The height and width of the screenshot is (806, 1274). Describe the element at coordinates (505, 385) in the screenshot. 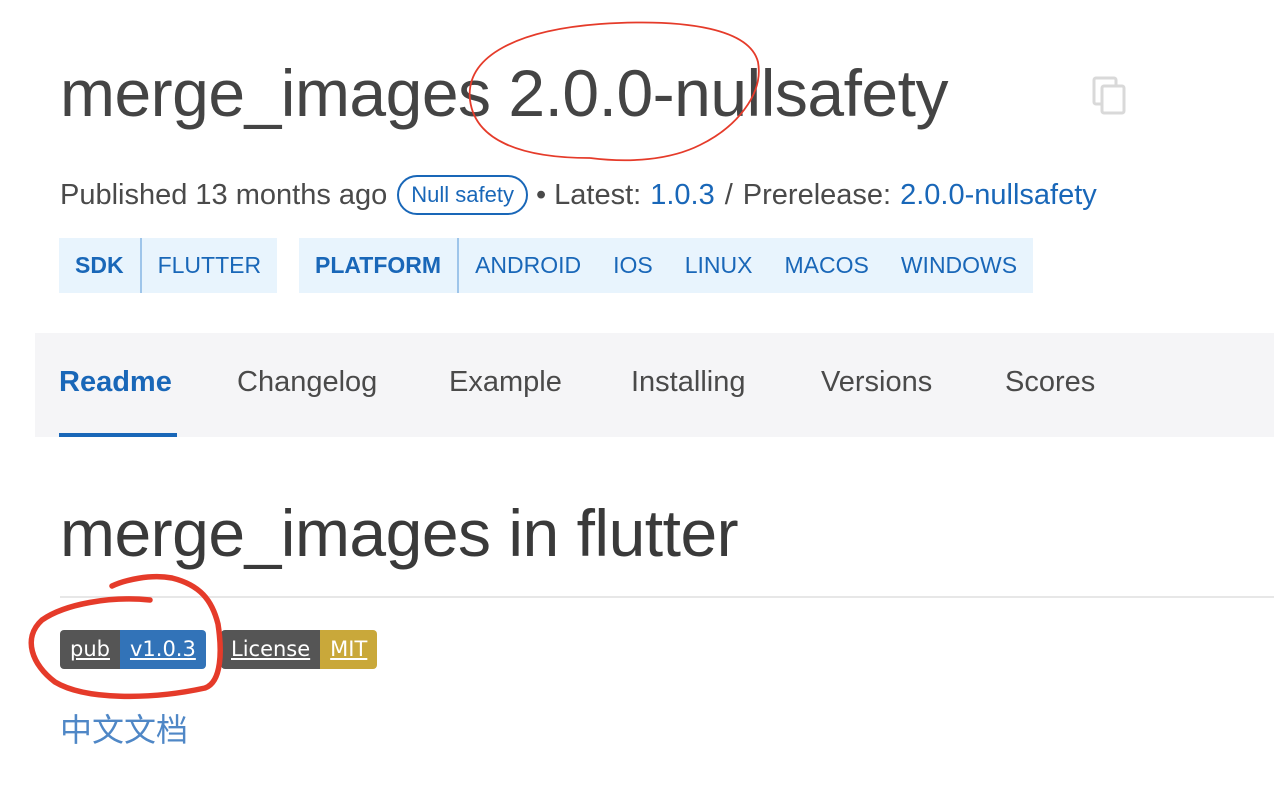

I see `tab-example: Example` at that location.